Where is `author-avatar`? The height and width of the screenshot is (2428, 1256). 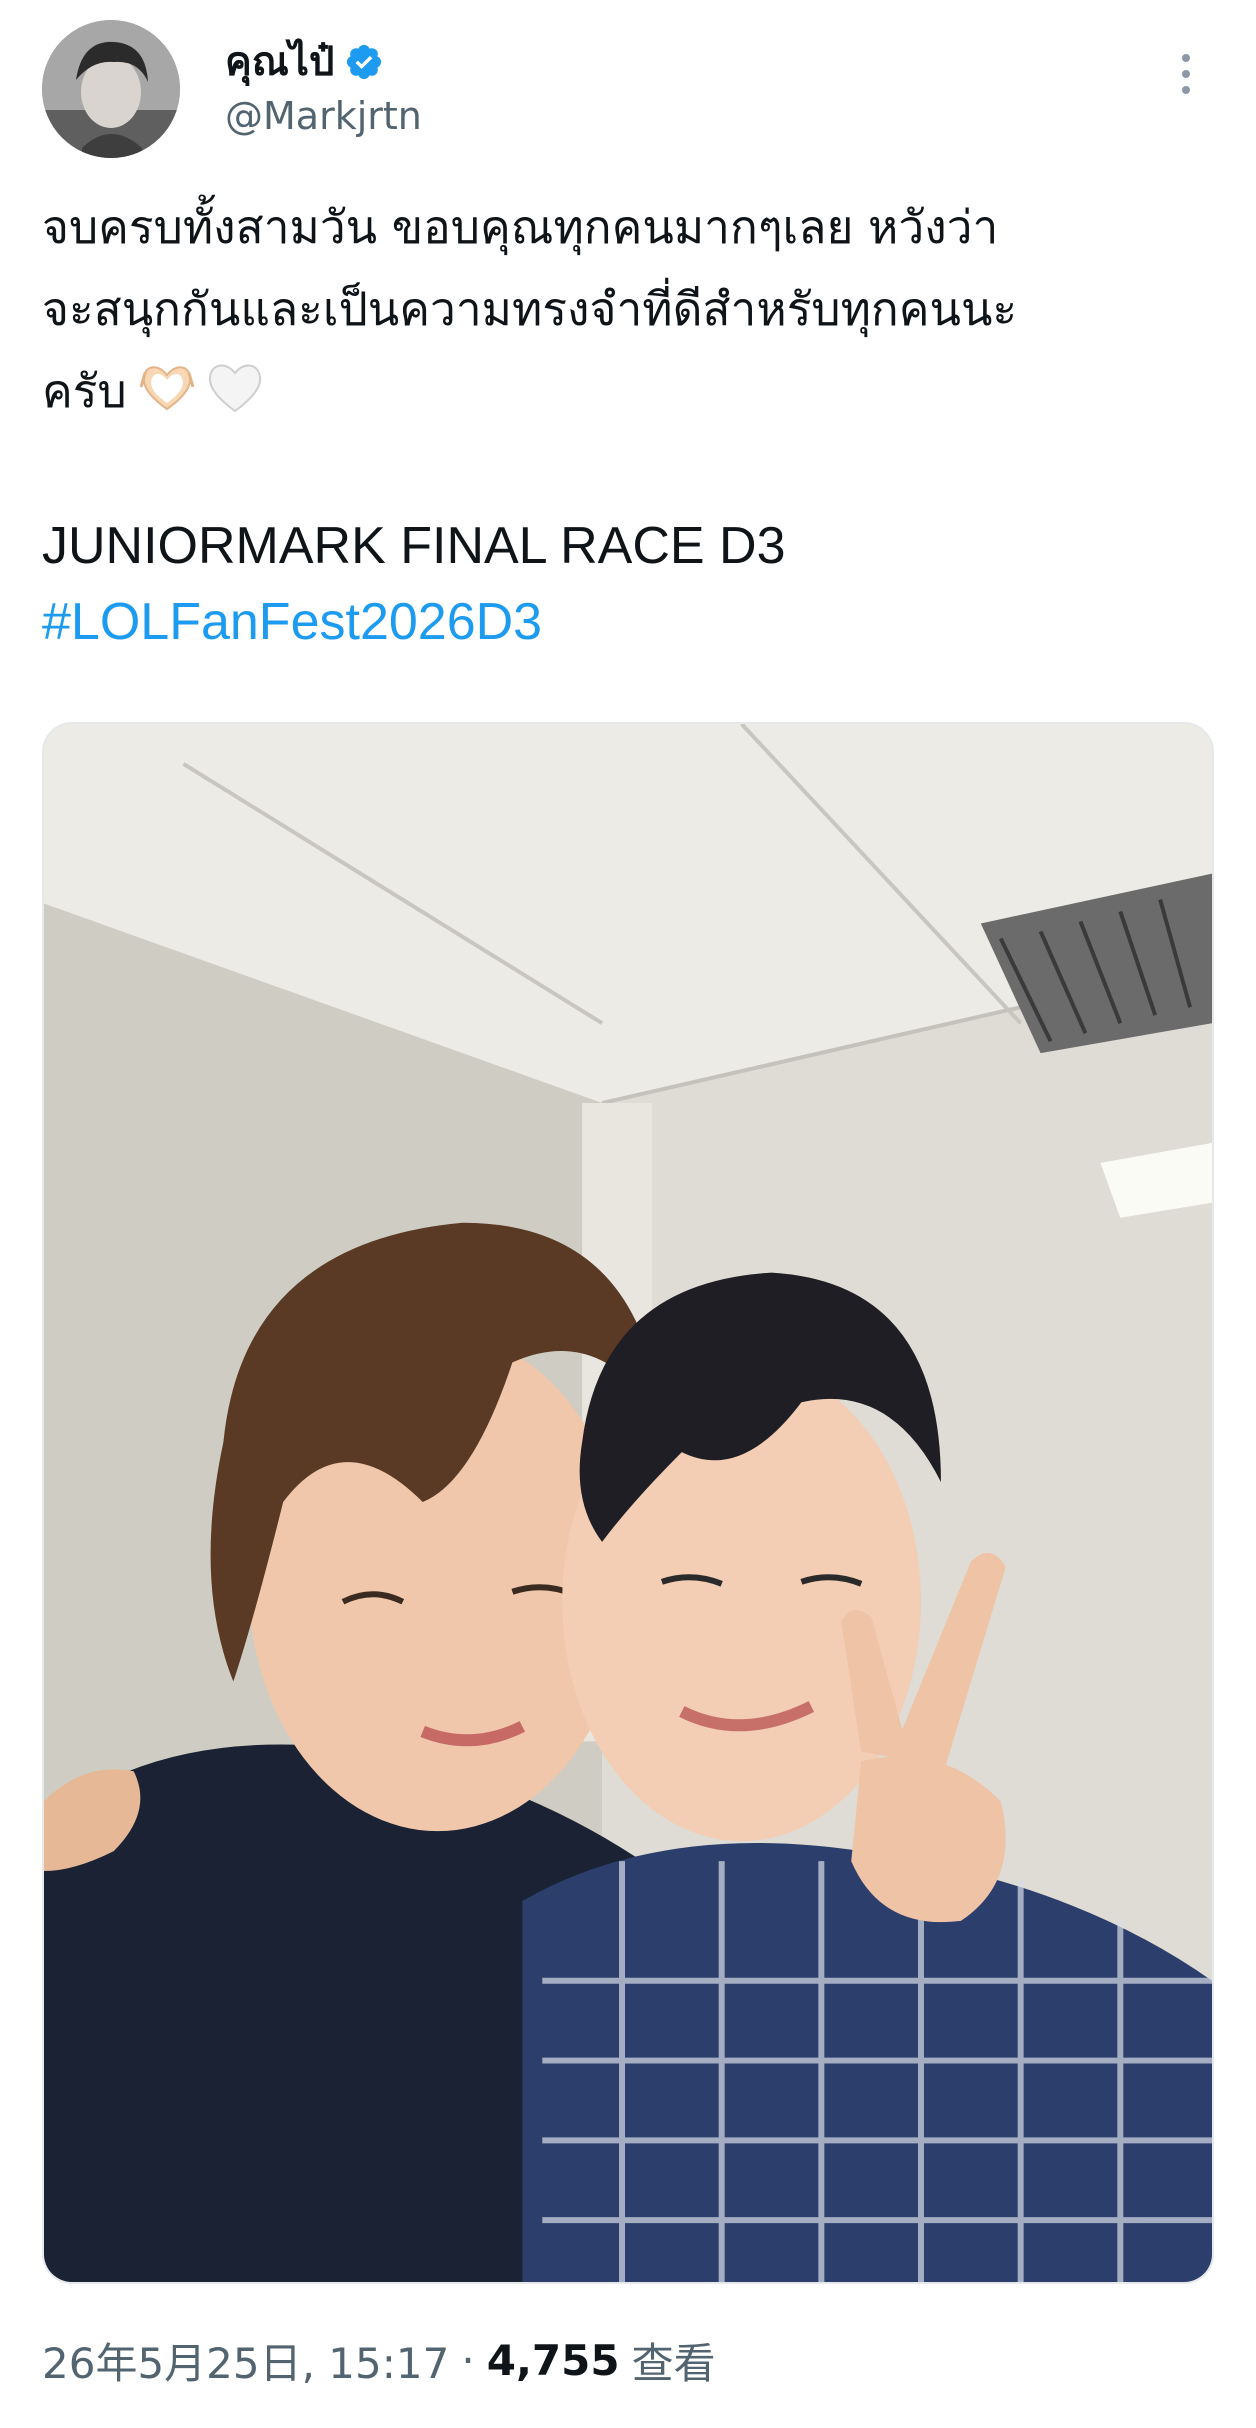
author-avatar is located at coordinates (111, 89).